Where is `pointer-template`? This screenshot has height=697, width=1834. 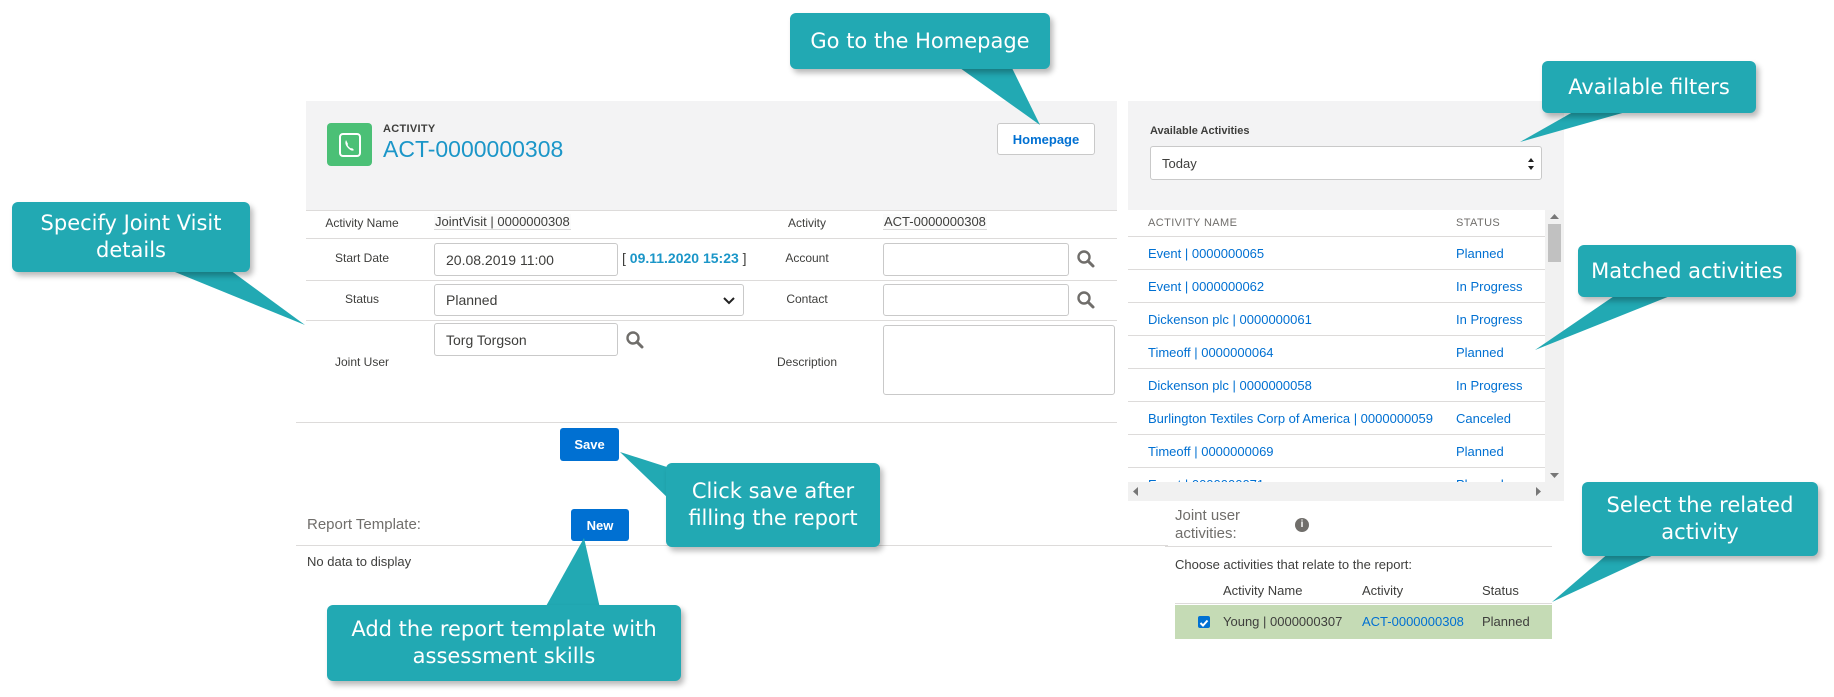
pointer-template is located at coordinates (572, 573).